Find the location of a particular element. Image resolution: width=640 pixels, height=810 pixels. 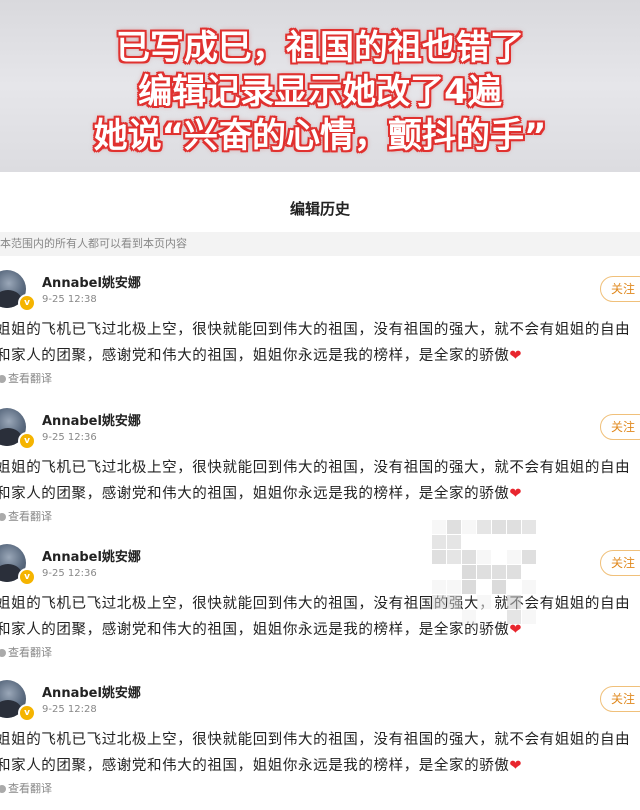

visibility-notice: 本范围内的所有人都可以看到本页内容 is located at coordinates (320, 244).